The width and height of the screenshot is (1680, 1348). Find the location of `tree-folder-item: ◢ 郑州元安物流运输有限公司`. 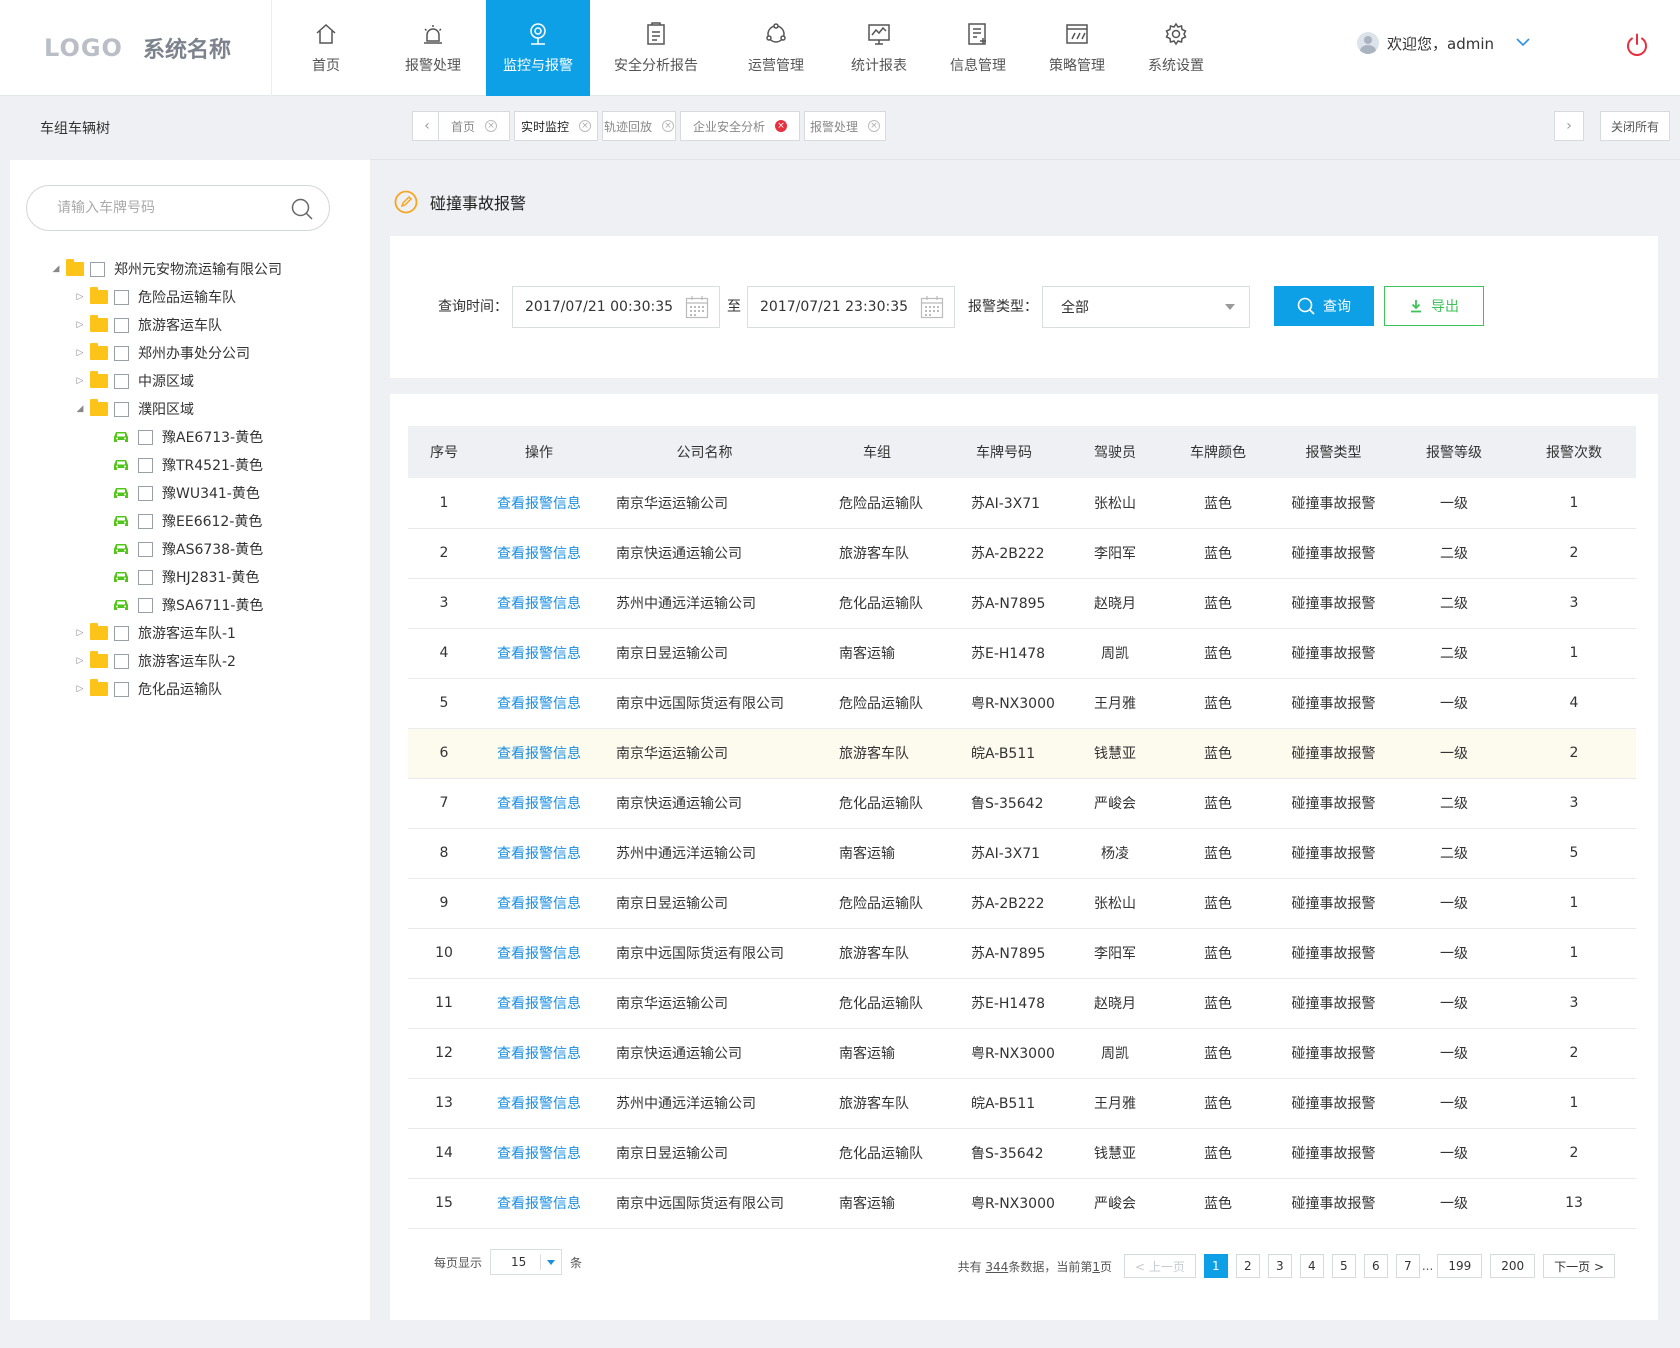

tree-folder-item: ◢ 郑州元安物流运输有限公司 is located at coordinates (165, 269).